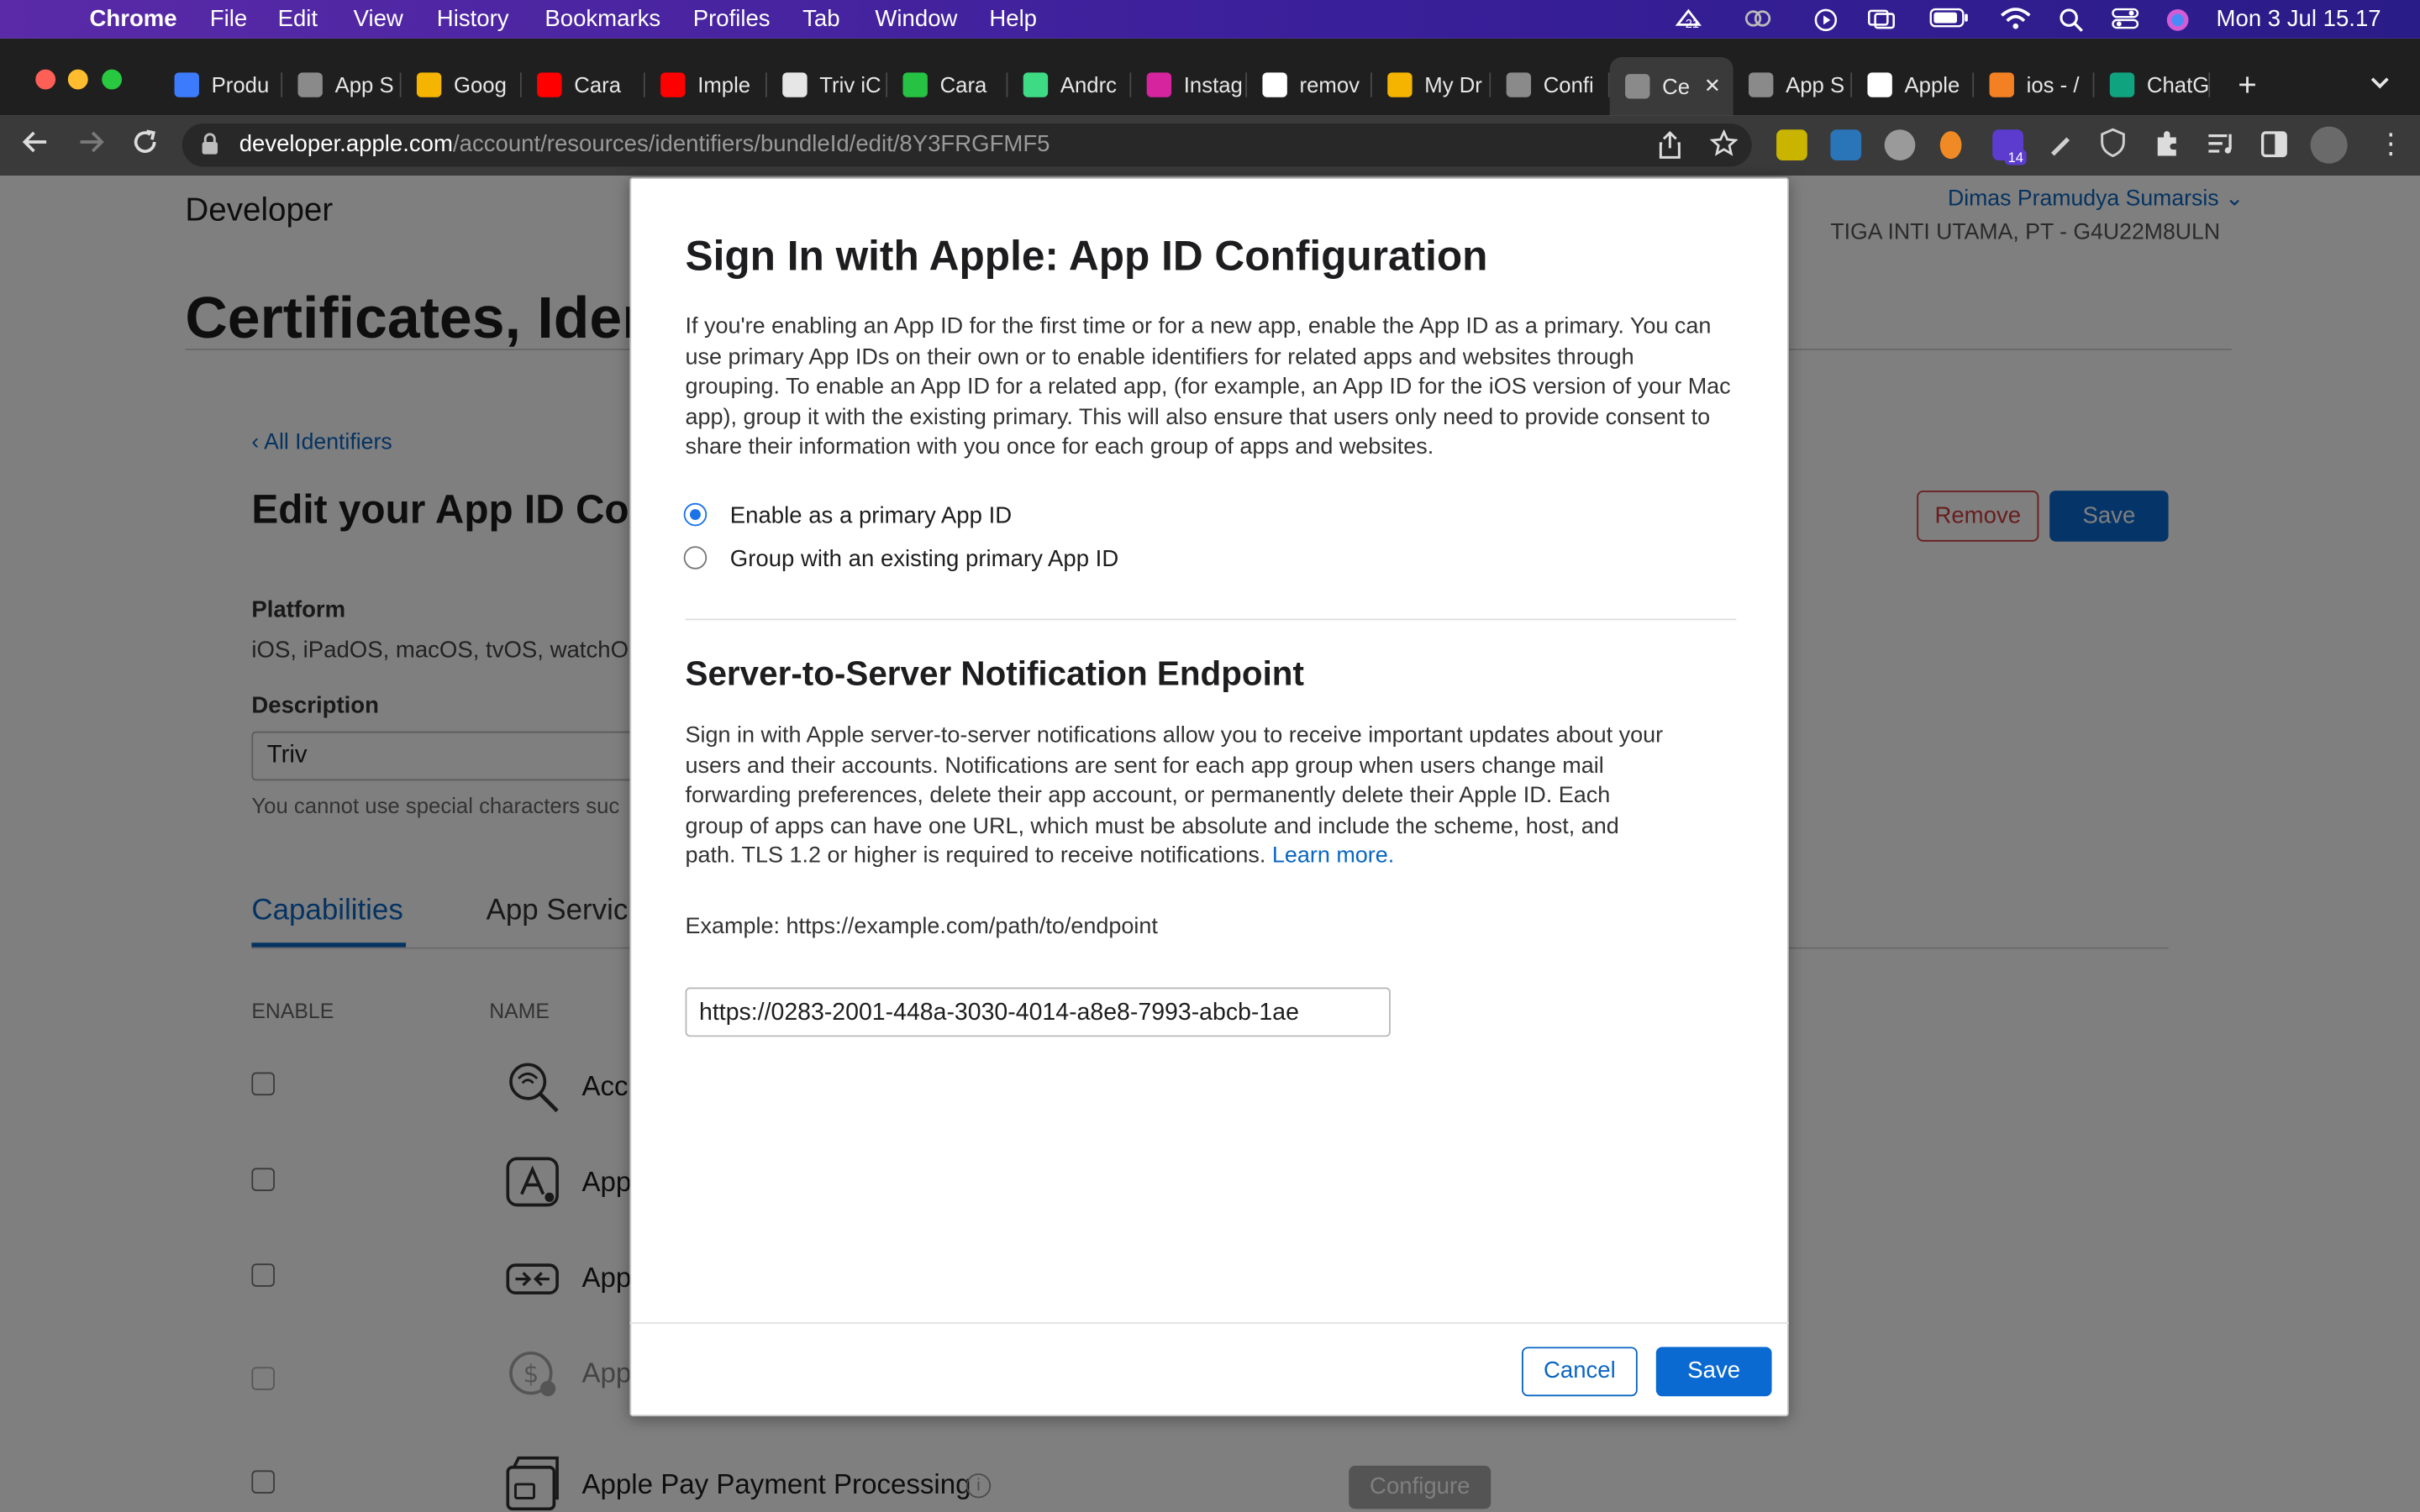  Describe the element at coordinates (2299, 19) in the screenshot. I see `menu-clock: Mon 3 Jul 15.17` at that location.